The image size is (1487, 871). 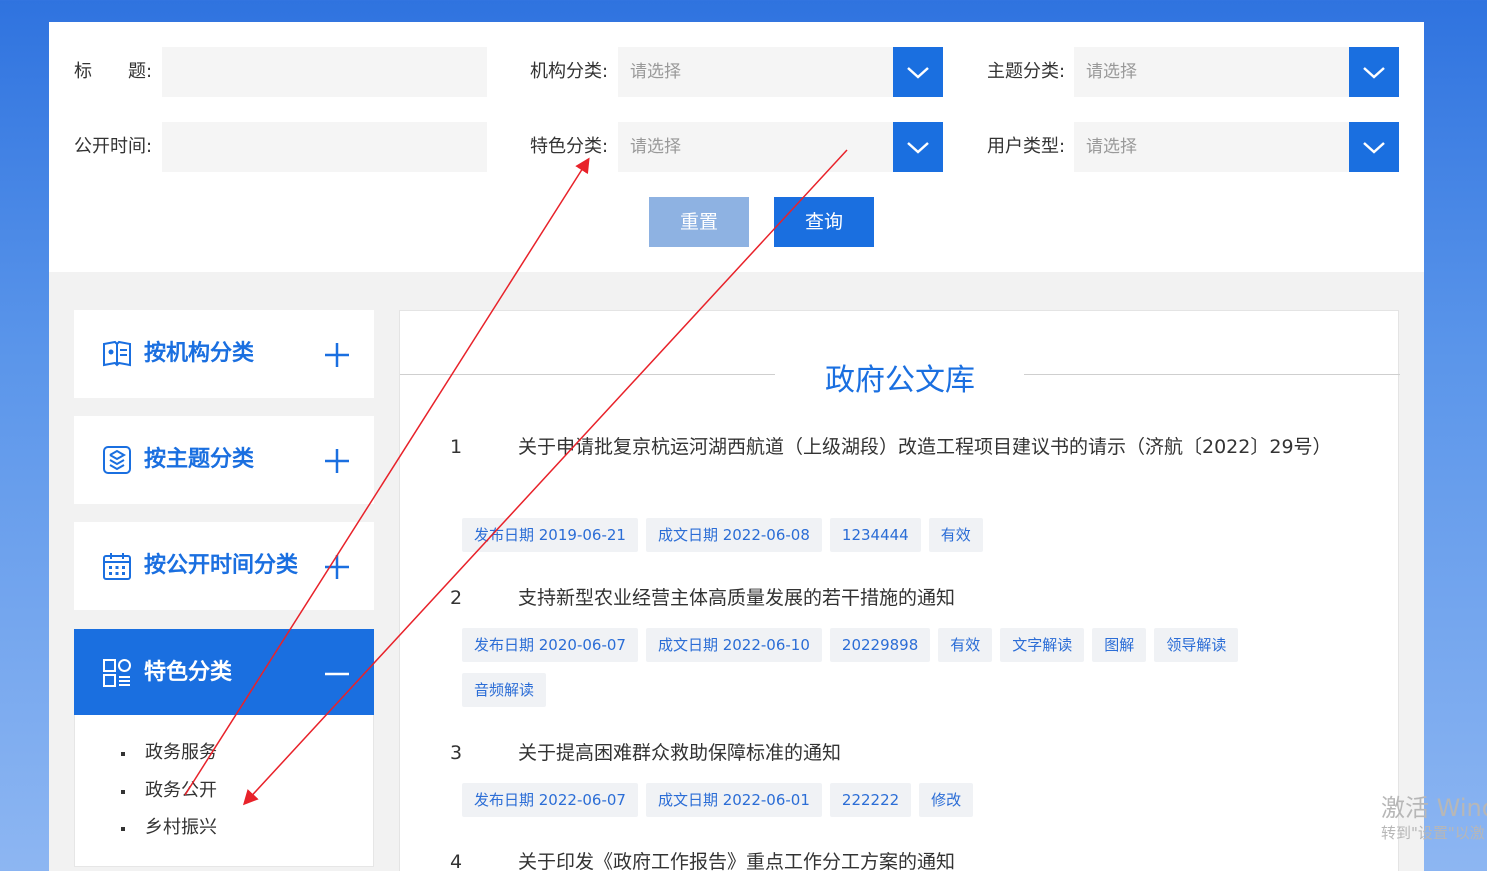 I want to click on tag-link: 领导解读, so click(x=1196, y=645).